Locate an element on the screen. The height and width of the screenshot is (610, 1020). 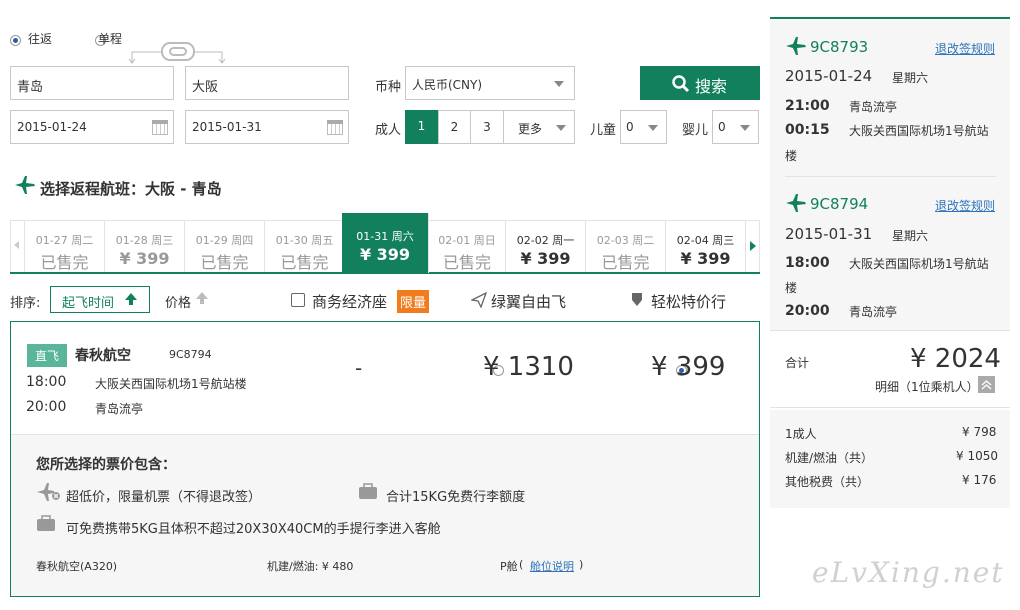
tab-weekday: 周五 is located at coordinates (322, 240).